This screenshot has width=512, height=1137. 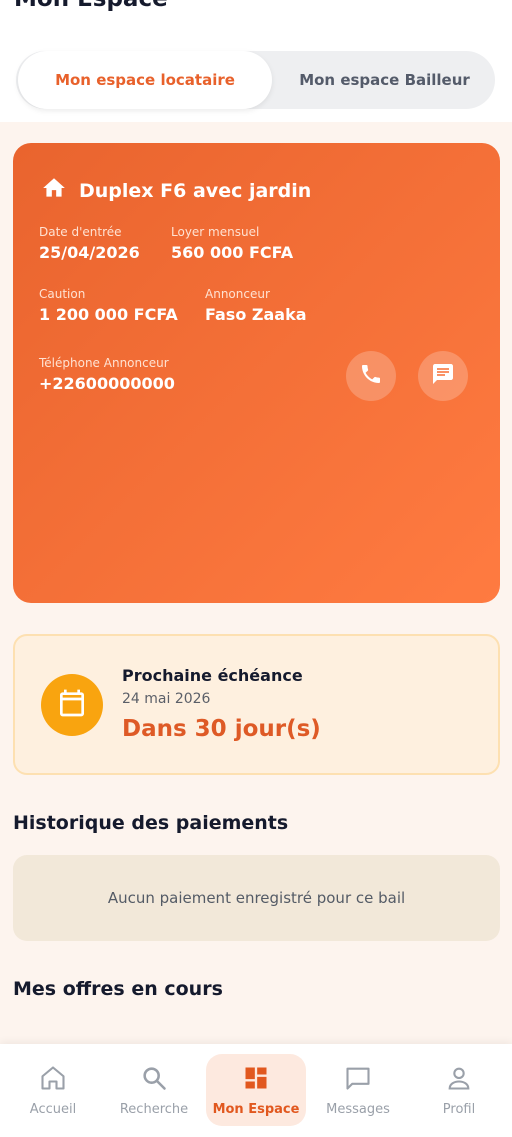 What do you see at coordinates (118, 989) in the screenshot?
I see `offers-heading: Mes offres en cours` at bounding box center [118, 989].